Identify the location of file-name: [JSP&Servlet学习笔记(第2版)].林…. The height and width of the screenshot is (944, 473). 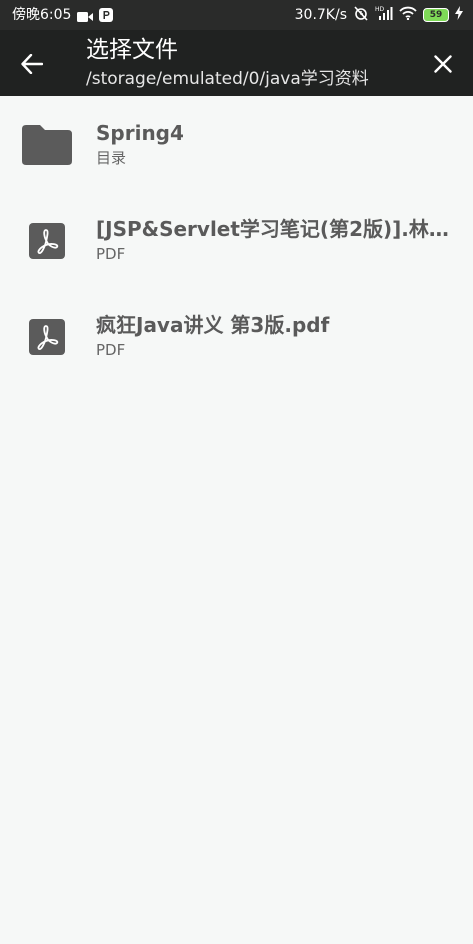
(272, 229).